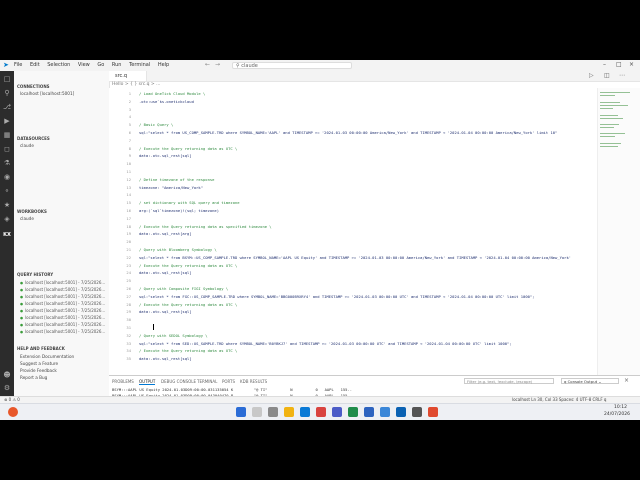  I want to click on start-icon, so click(241, 412).